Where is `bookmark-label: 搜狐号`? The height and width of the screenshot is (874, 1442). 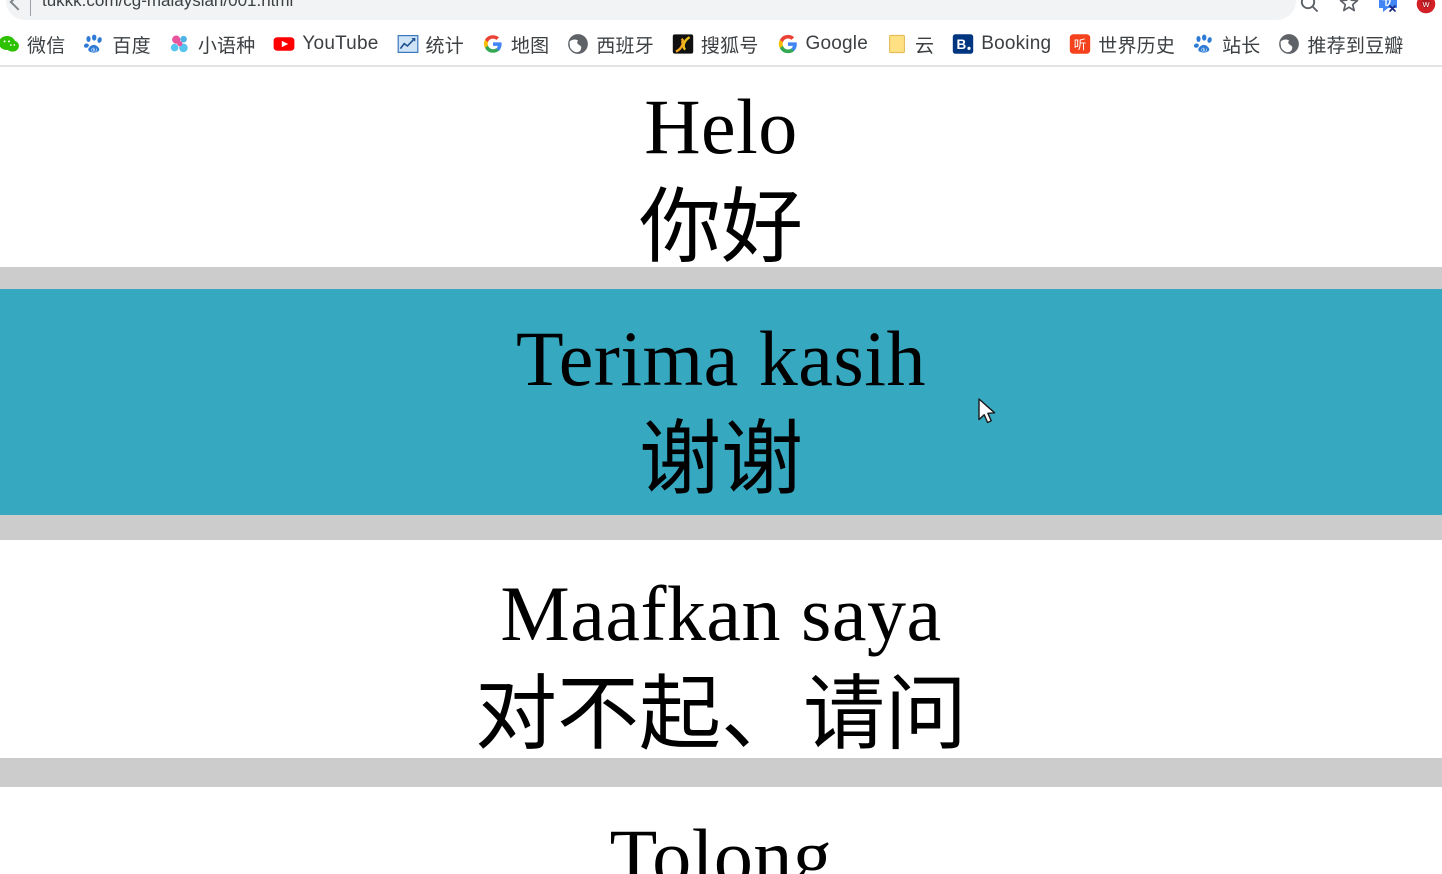
bookmark-label: 搜狐号 is located at coordinates (729, 46).